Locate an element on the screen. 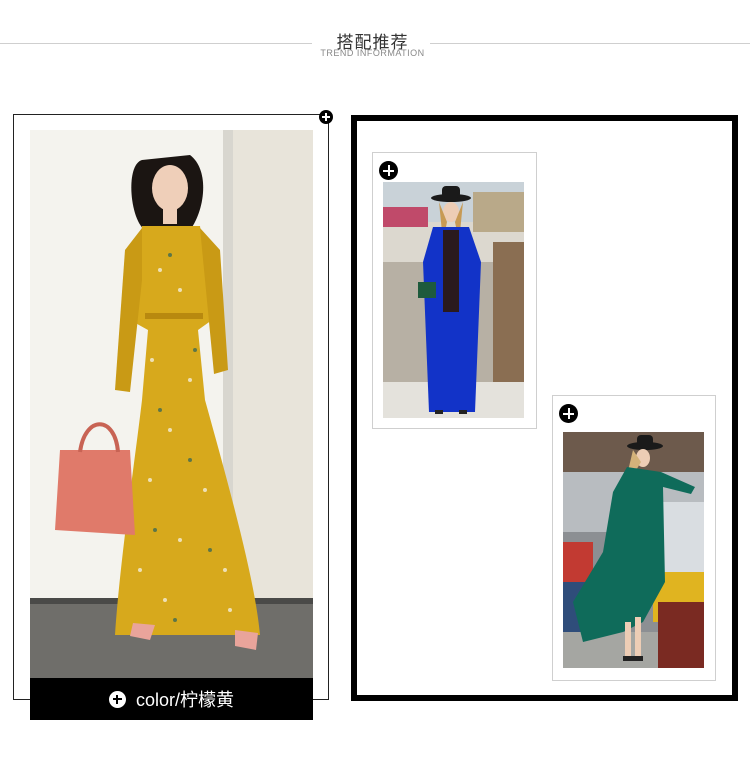 This screenshot has width=750, height=757. header-divider-left is located at coordinates (156, 43).